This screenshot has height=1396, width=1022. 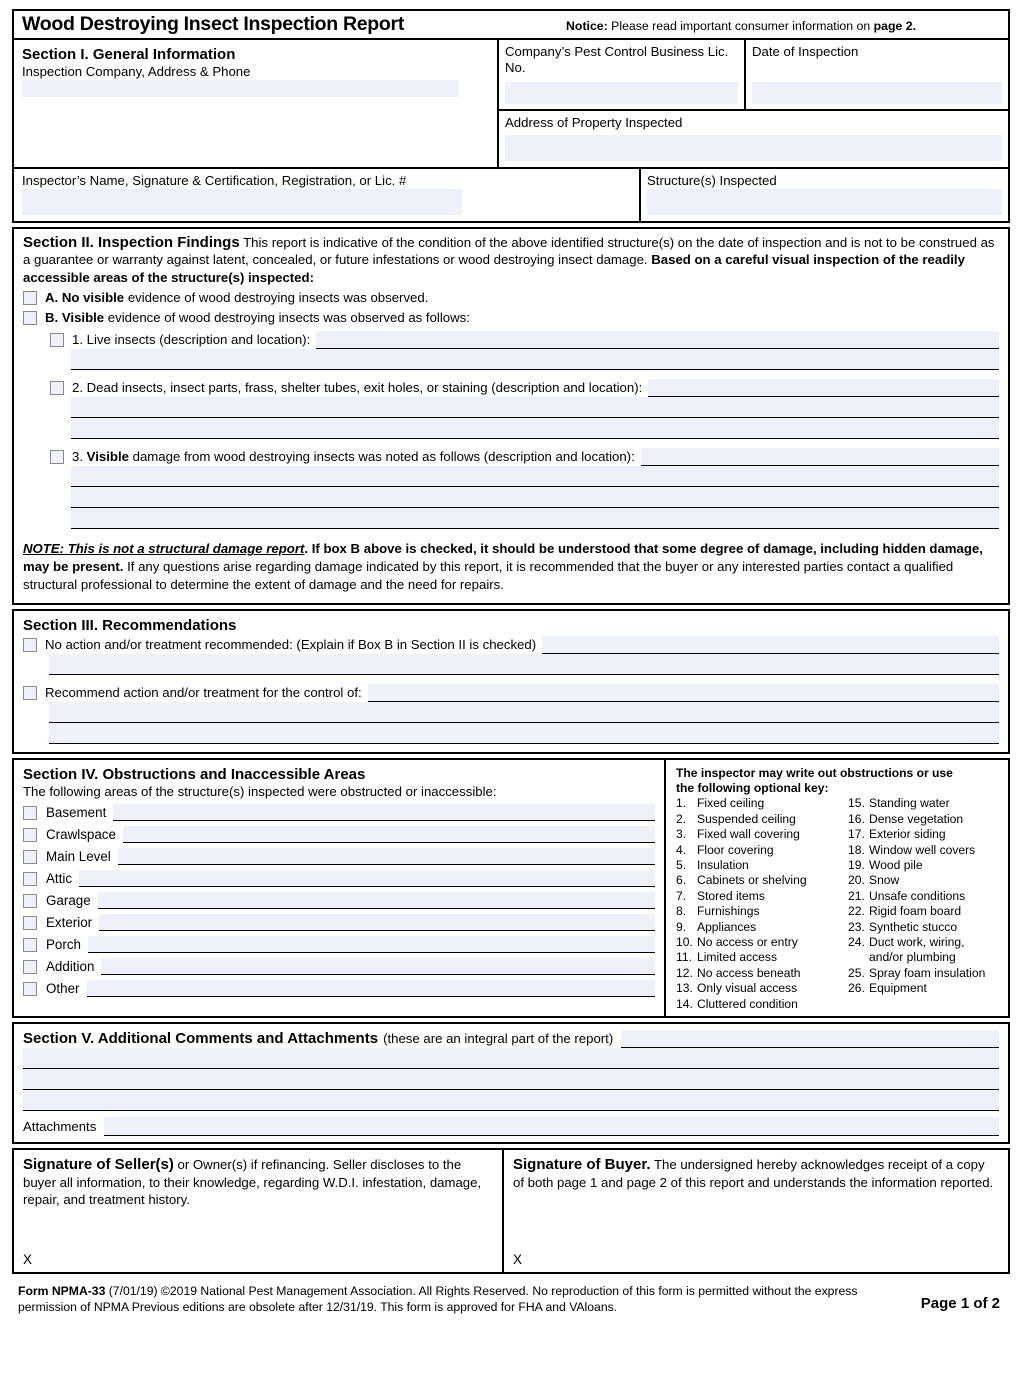 What do you see at coordinates (27, 1259) in the screenshot?
I see `seller-signature-mark: X` at bounding box center [27, 1259].